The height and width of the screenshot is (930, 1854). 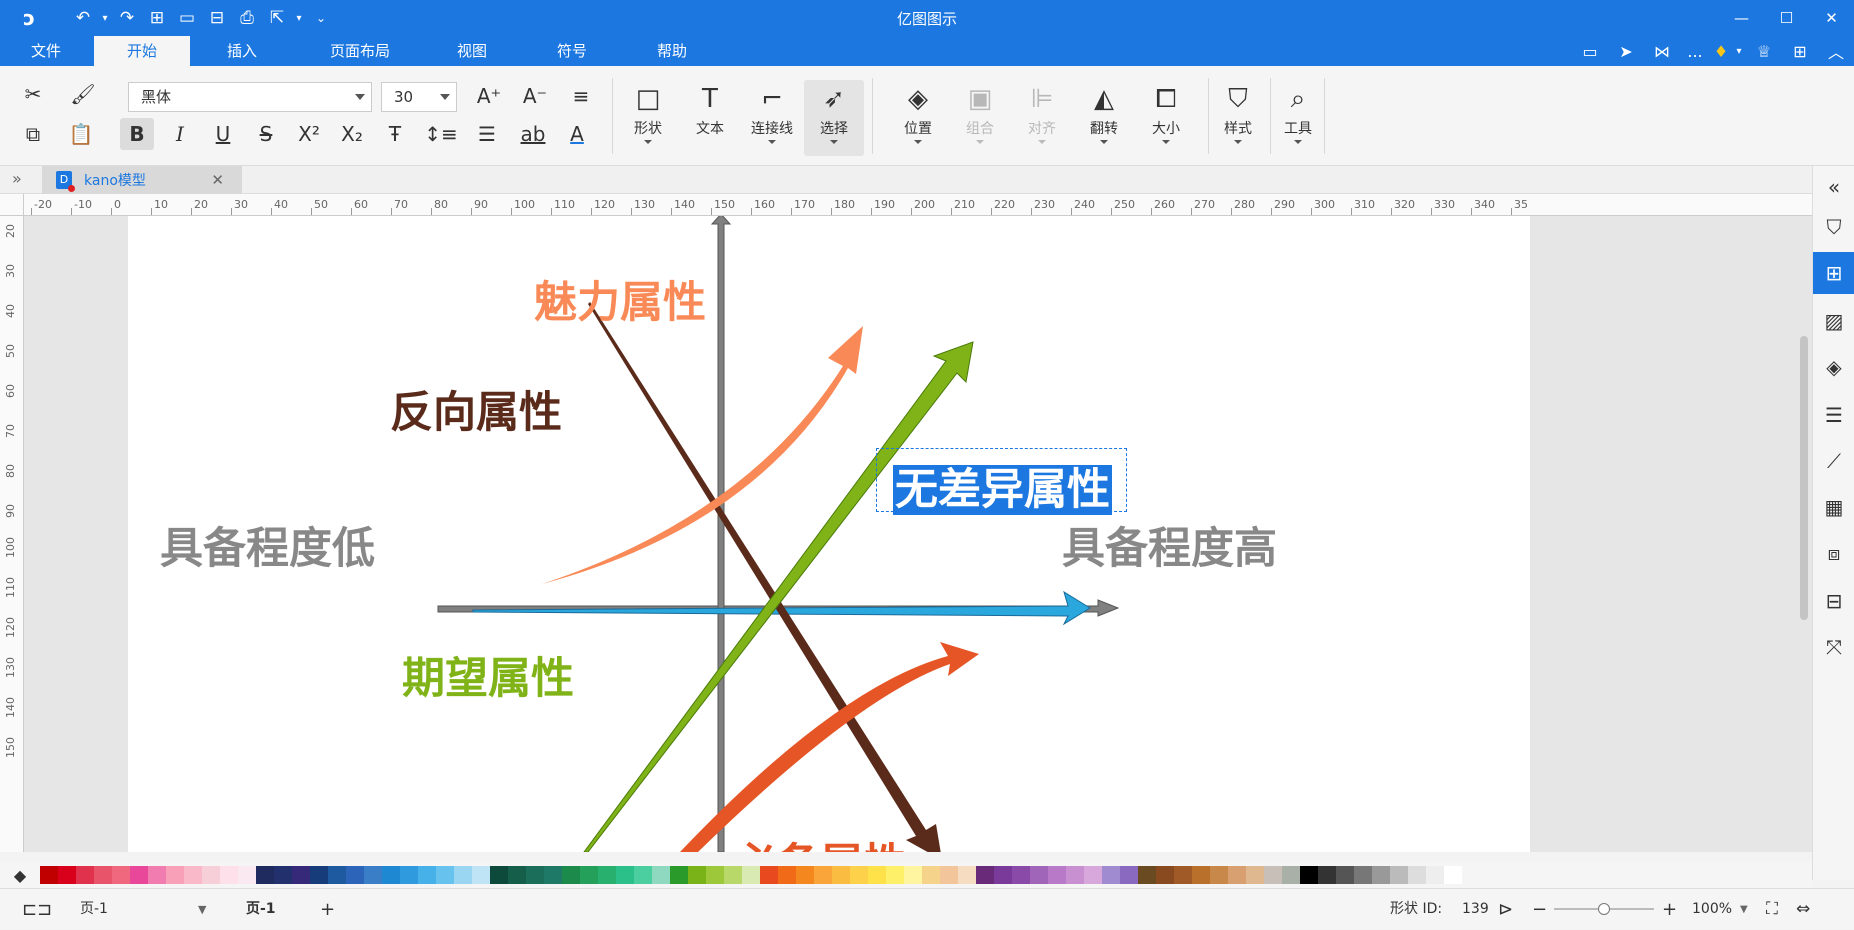 What do you see at coordinates (1833, 227) in the screenshot?
I see `fill-icon: ⛉` at bounding box center [1833, 227].